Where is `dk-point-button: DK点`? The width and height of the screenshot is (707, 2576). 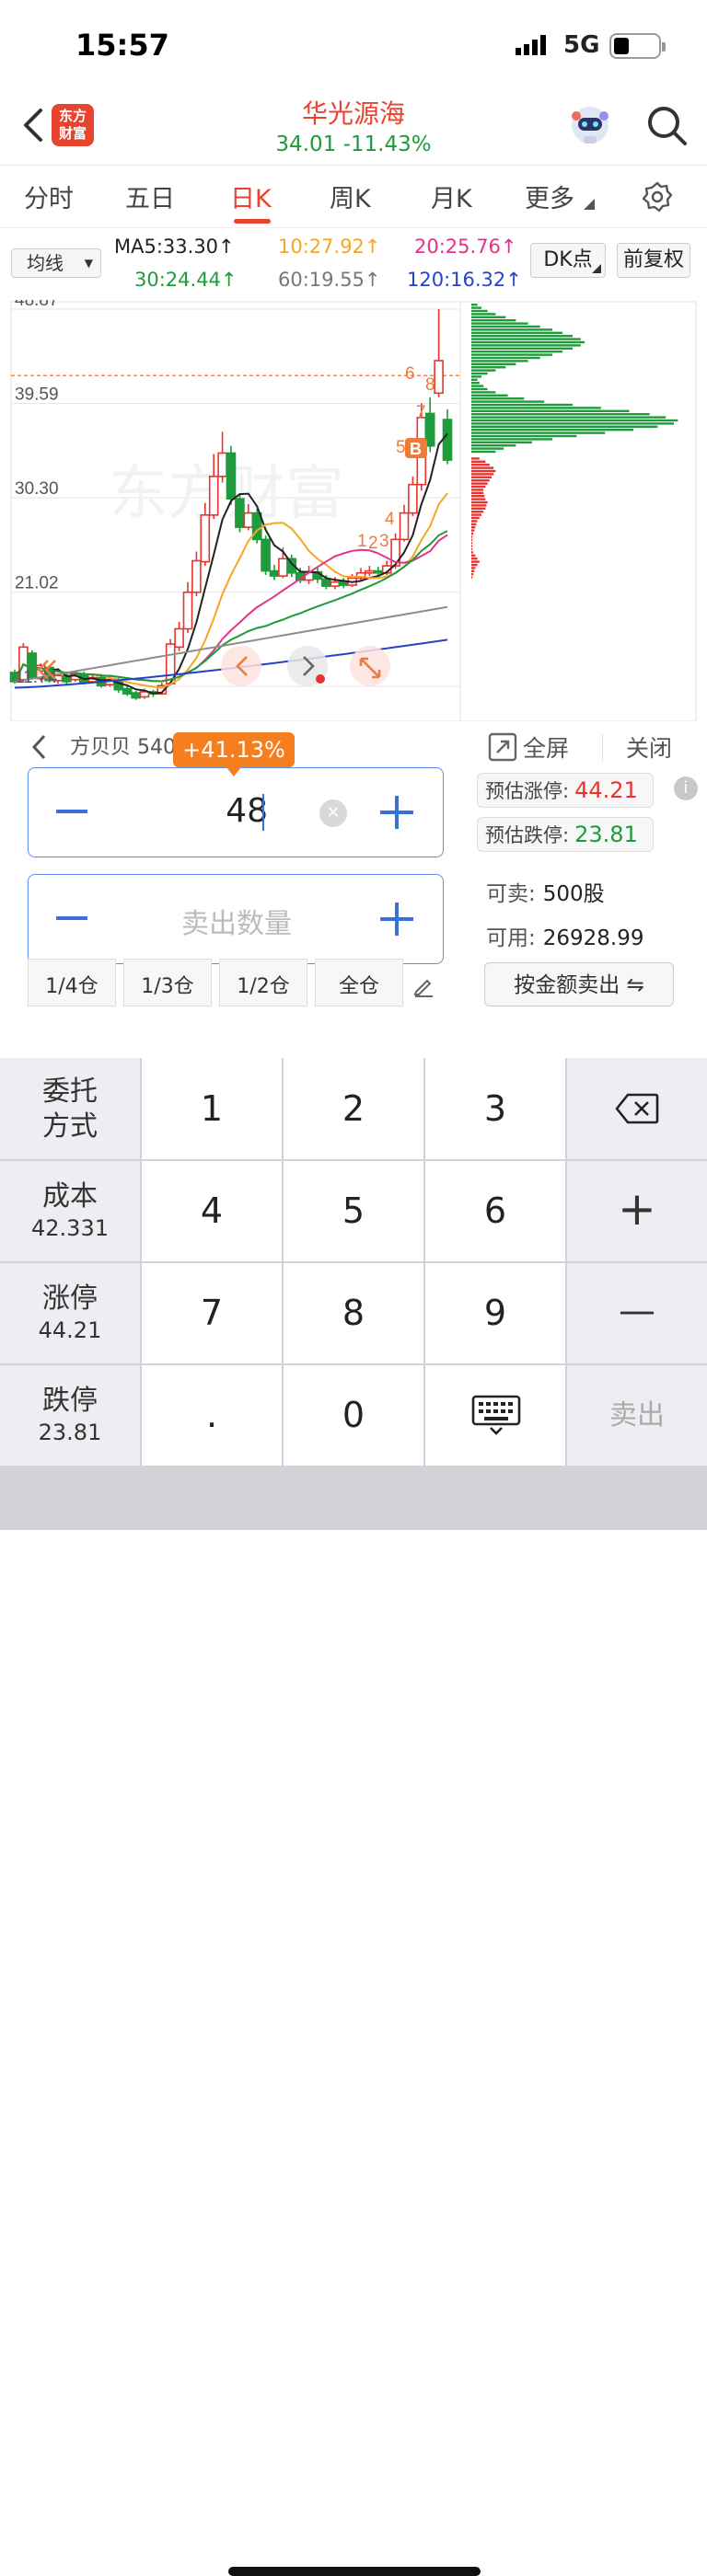 dk-point-button: DK点 is located at coordinates (568, 260).